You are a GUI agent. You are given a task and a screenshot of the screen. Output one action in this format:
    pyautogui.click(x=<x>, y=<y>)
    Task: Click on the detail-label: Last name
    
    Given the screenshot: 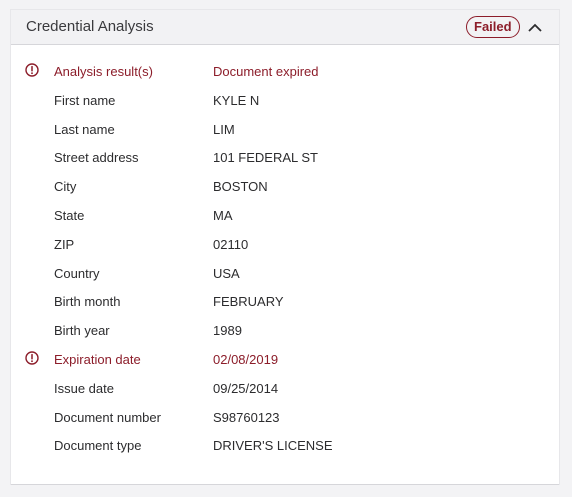 What is the action you would take?
    pyautogui.click(x=84, y=129)
    